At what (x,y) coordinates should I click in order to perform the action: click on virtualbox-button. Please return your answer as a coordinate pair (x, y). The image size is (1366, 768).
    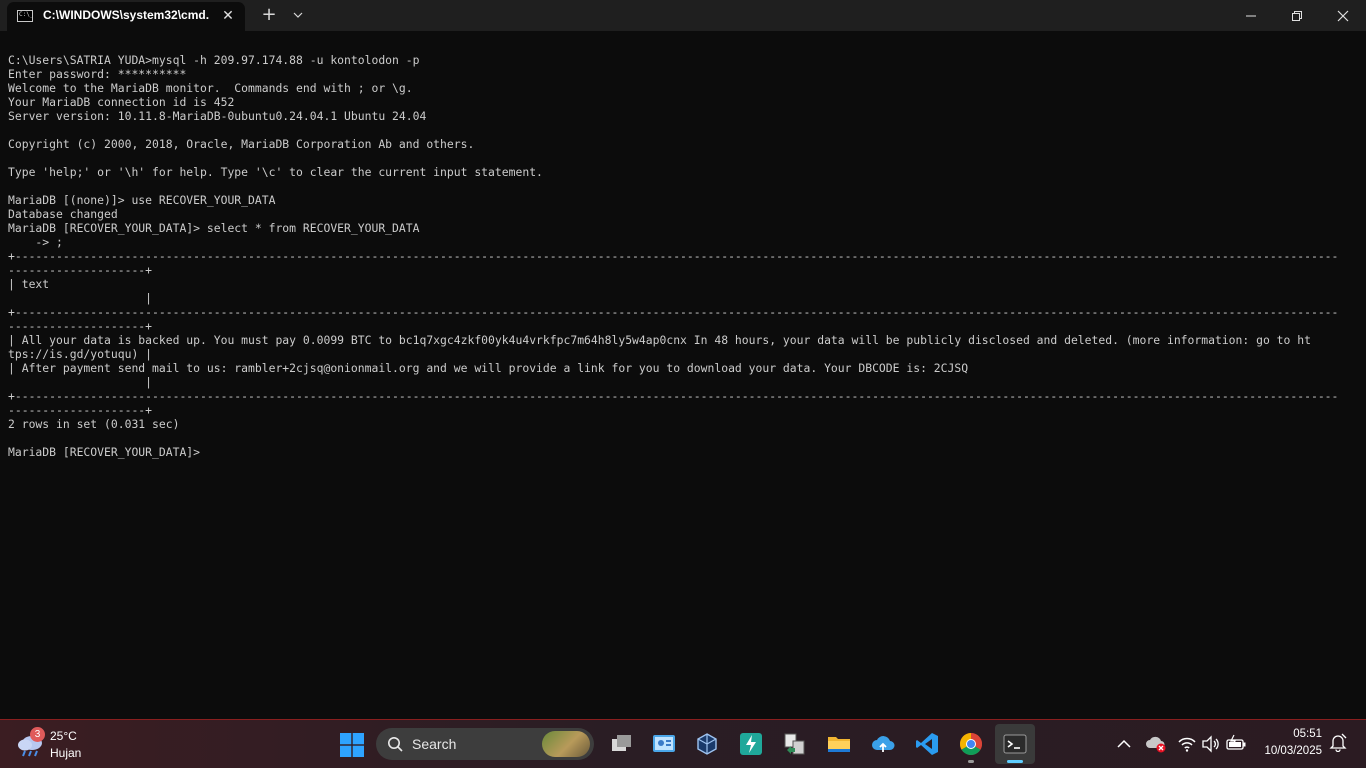
    Looking at the image, I should click on (707, 744).